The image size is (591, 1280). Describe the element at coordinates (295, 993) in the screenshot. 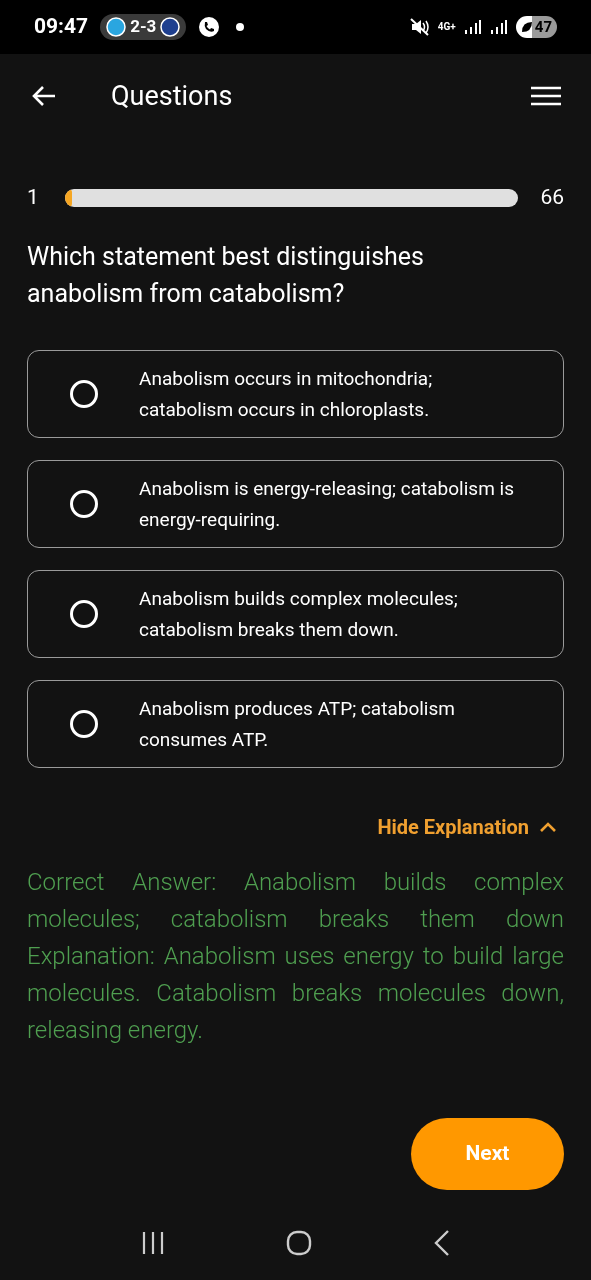

I see `explanation-text: Explanation: Anabolism uses energy to build large molecules. Catabolism breaks molecules down, releasing energy.` at that location.